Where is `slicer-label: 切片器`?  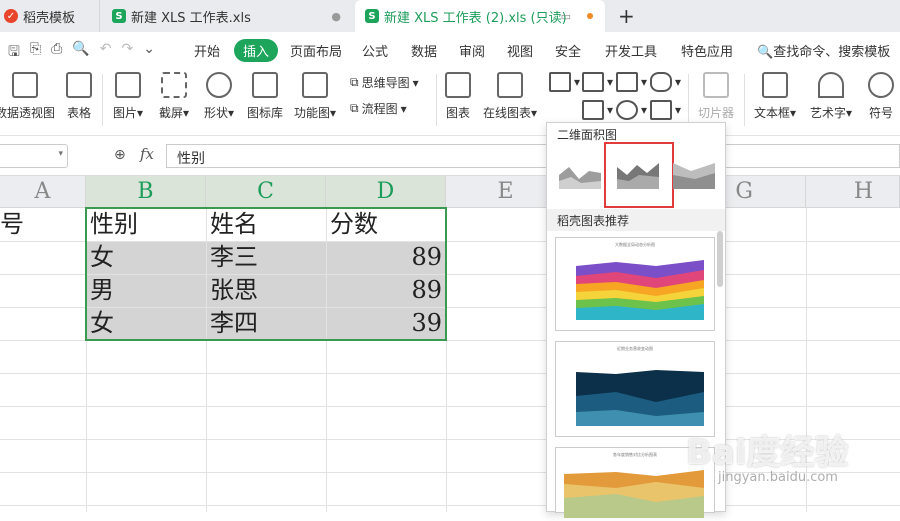
slicer-label: 切片器 is located at coordinates (715, 113).